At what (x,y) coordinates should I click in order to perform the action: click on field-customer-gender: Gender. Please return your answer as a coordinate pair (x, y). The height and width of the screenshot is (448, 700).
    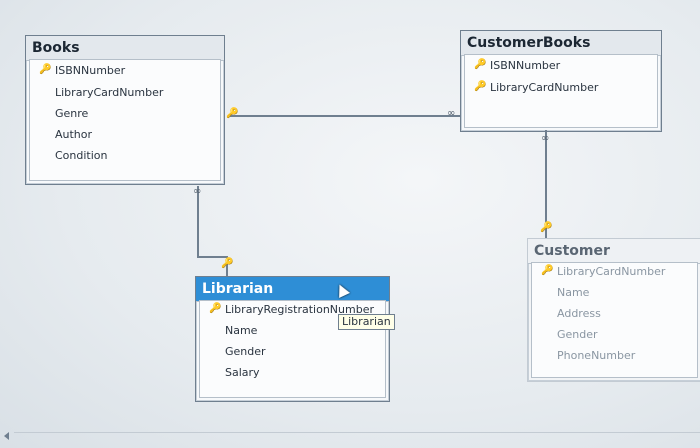
    Looking at the image, I should click on (577, 334).